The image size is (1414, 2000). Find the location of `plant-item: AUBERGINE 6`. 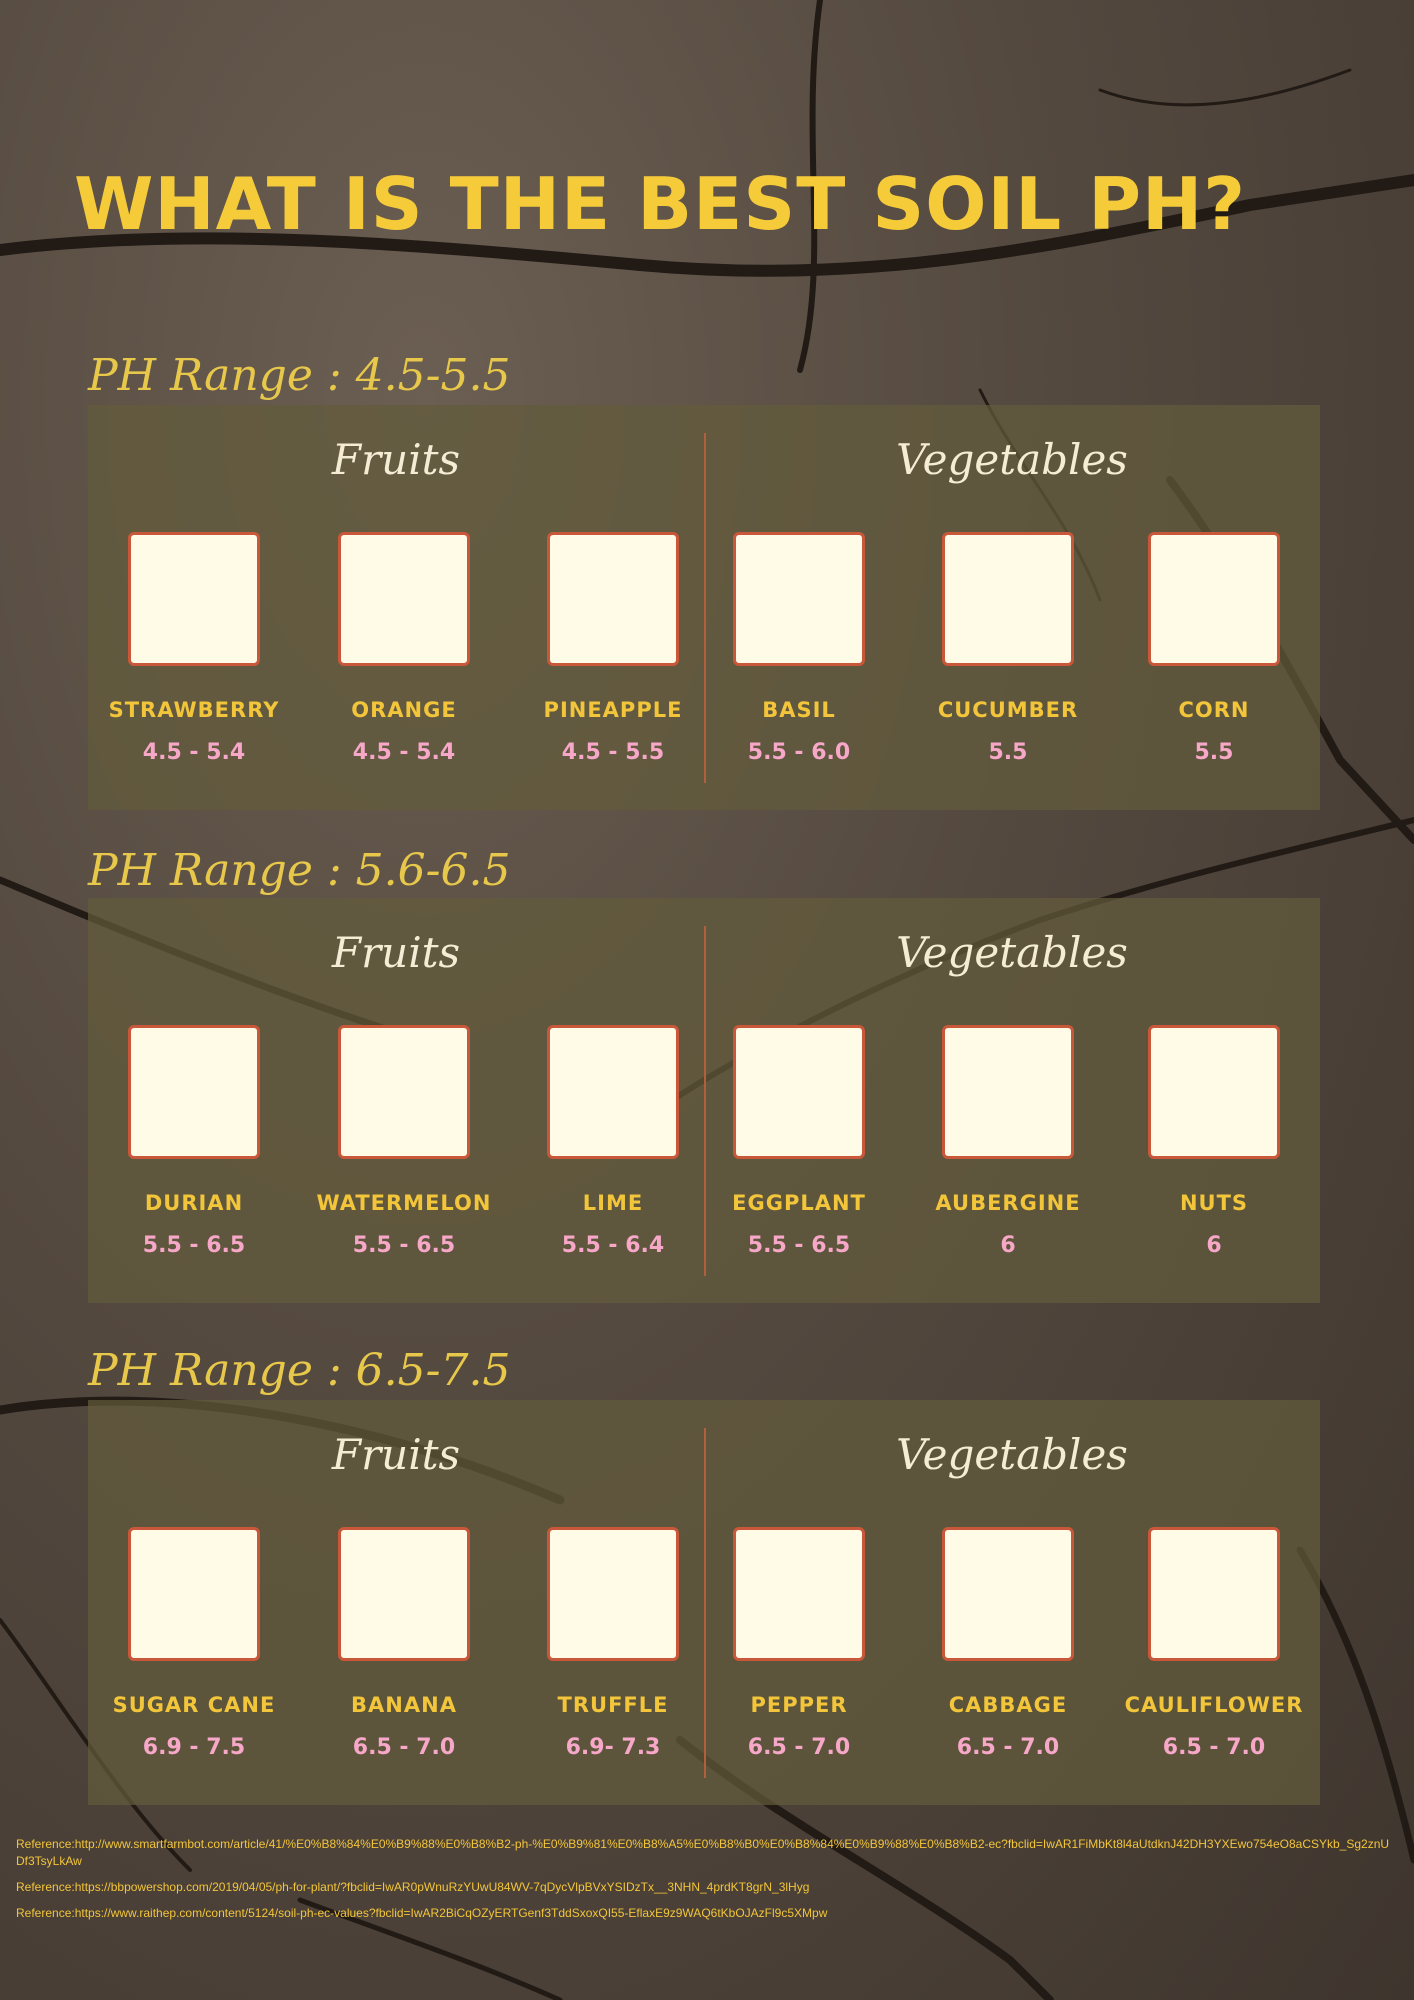

plant-item: AUBERGINE 6 is located at coordinates (1008, 1141).